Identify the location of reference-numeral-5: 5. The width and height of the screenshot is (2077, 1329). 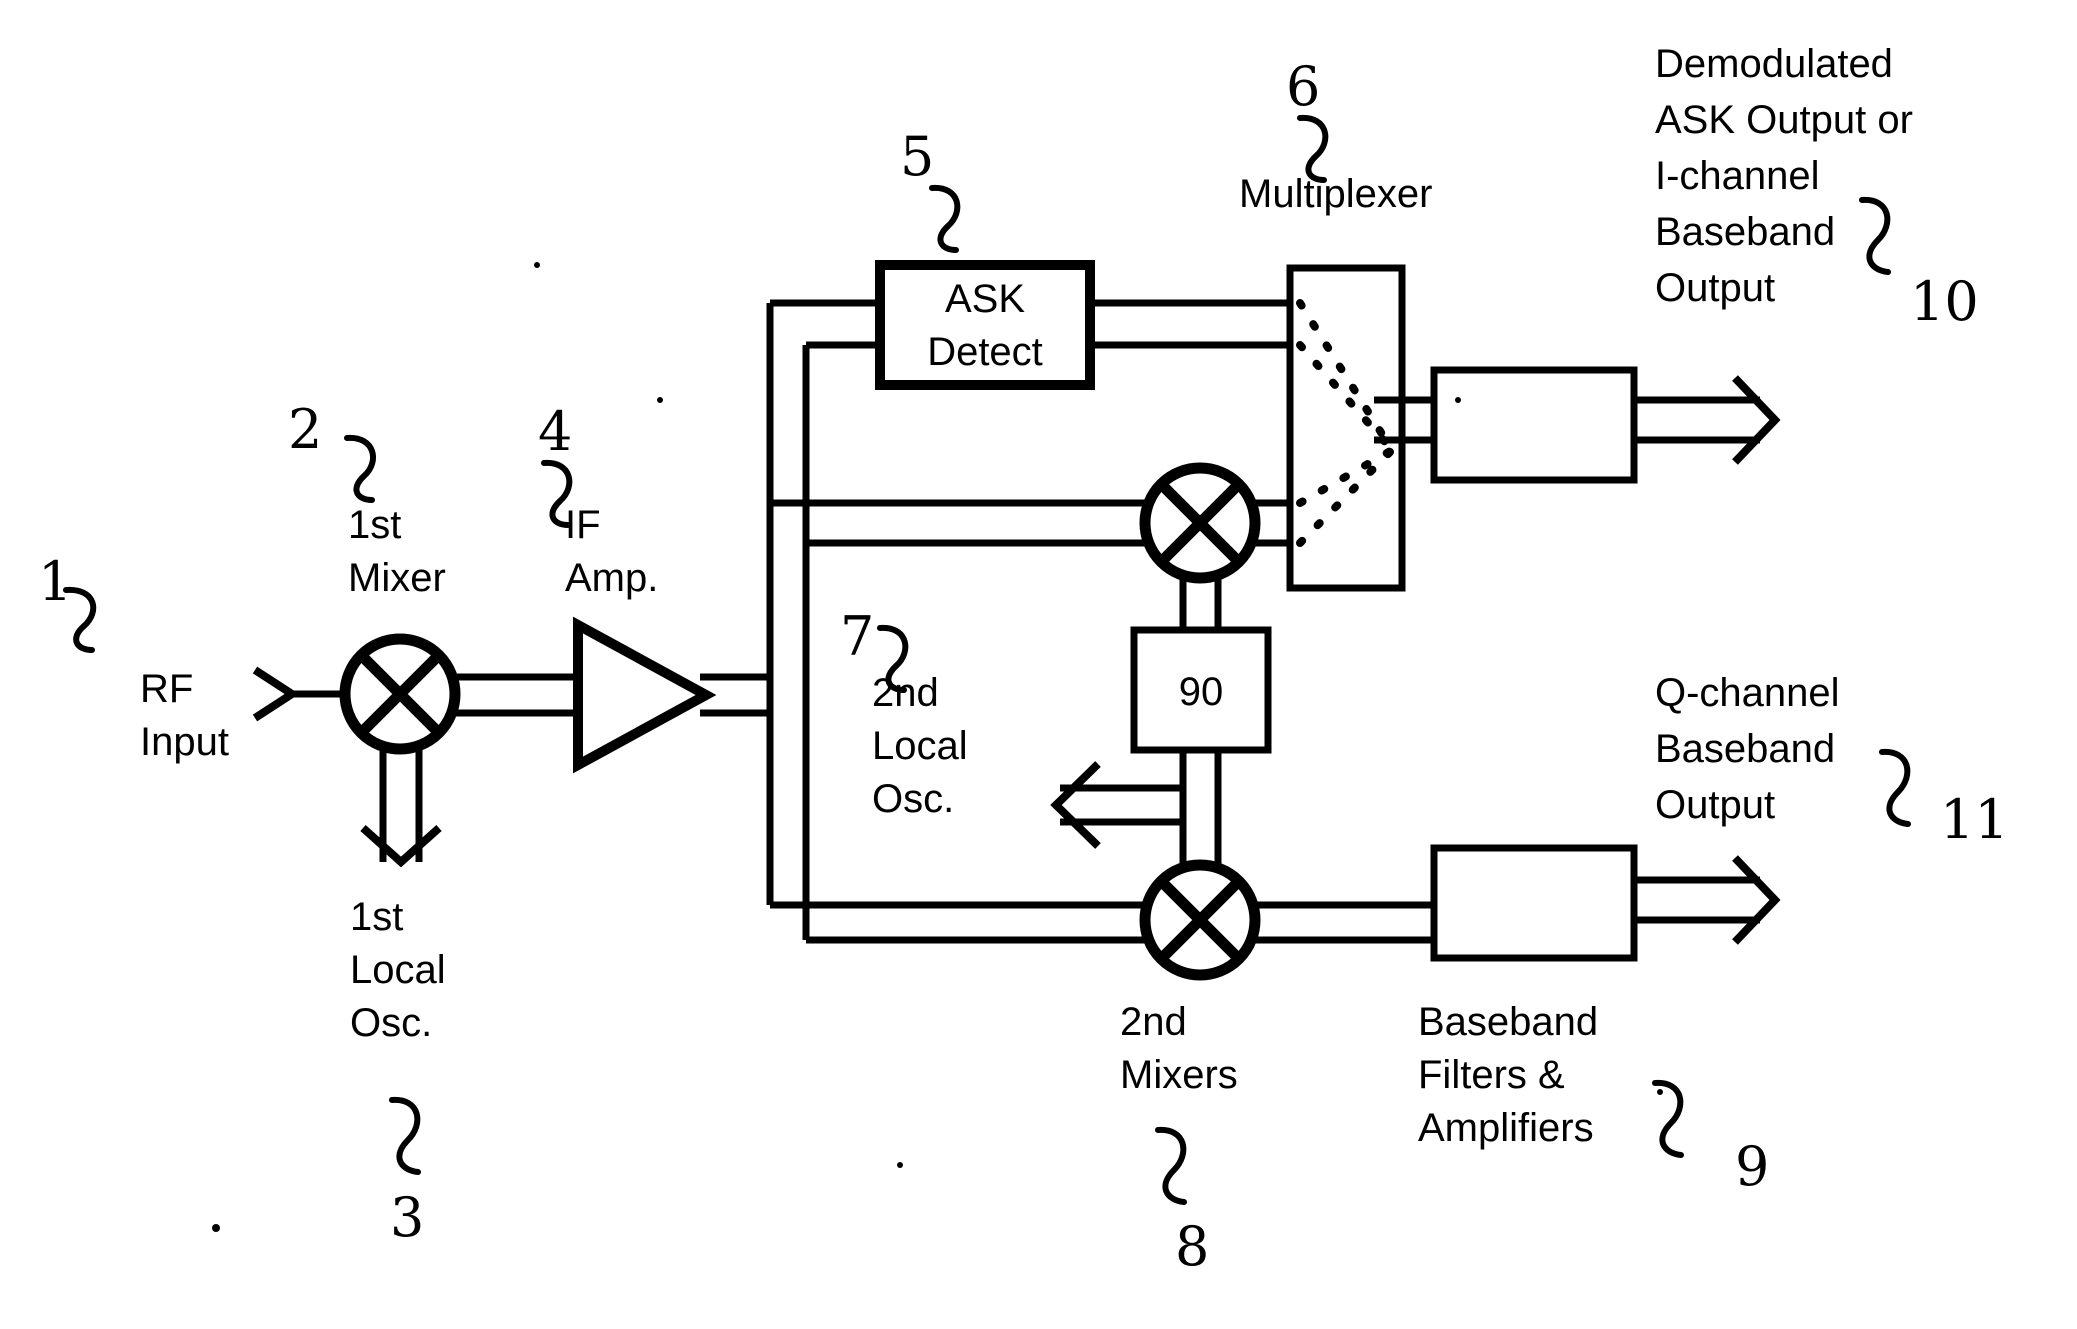
(917, 156).